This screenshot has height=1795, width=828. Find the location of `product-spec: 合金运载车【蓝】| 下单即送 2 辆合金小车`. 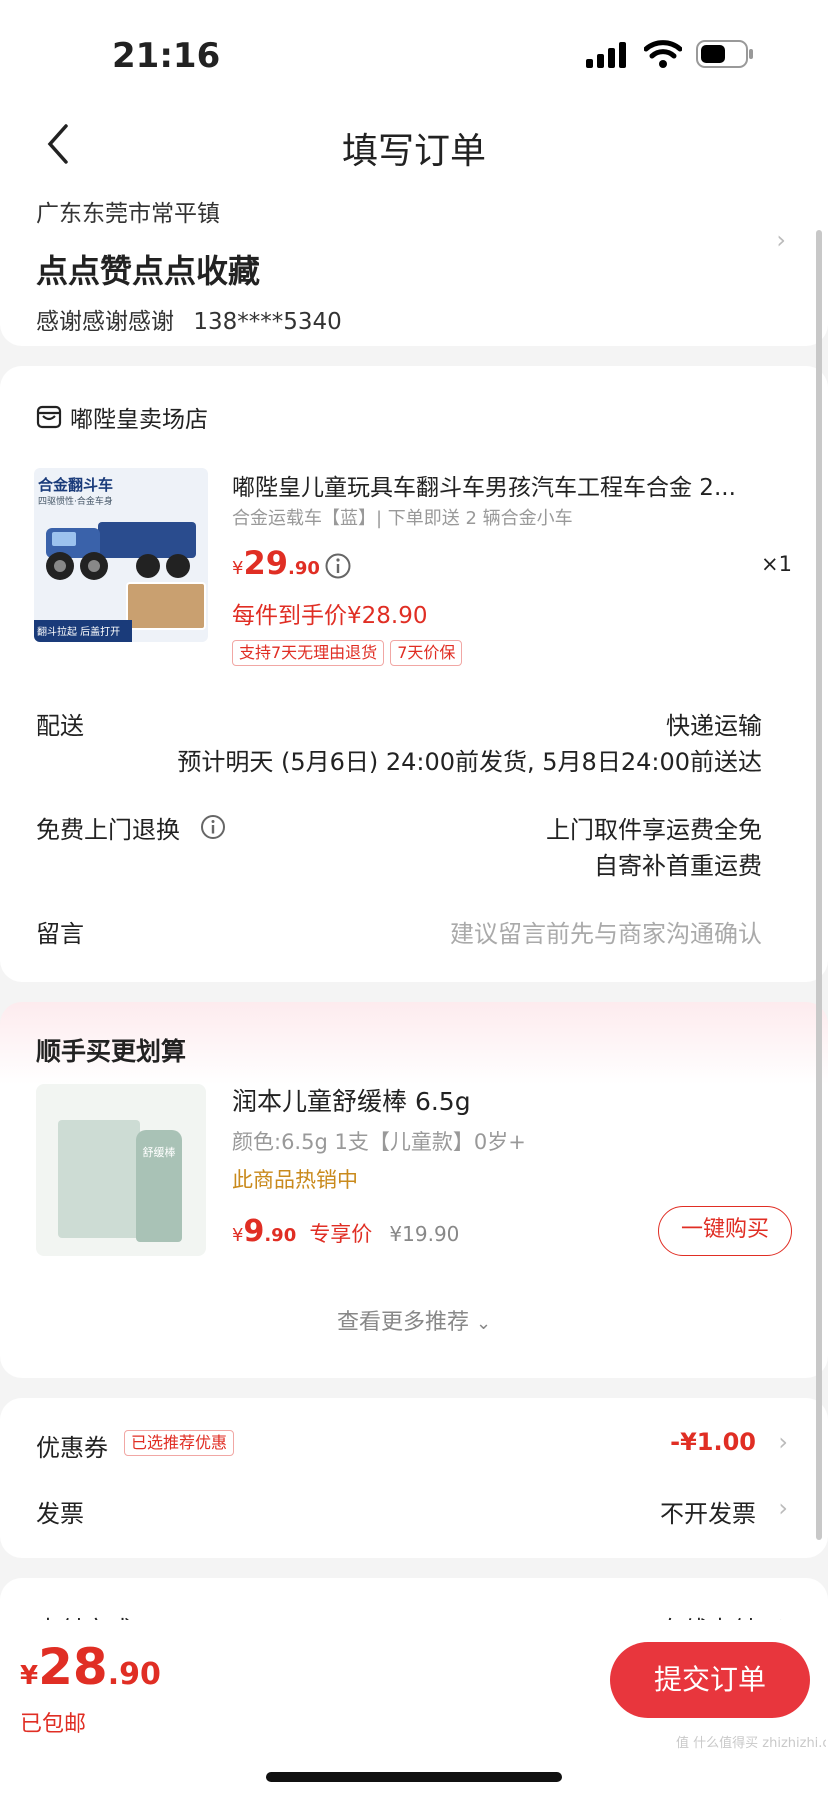

product-spec: 合金运载车【蓝】| 下单即送 2 辆合金小车 is located at coordinates (402, 517).